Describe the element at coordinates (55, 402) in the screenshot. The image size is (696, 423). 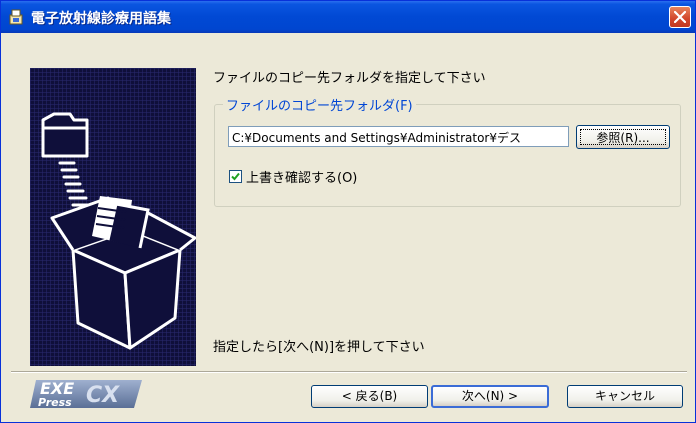
I see `logo-text-bottom: Press` at that location.